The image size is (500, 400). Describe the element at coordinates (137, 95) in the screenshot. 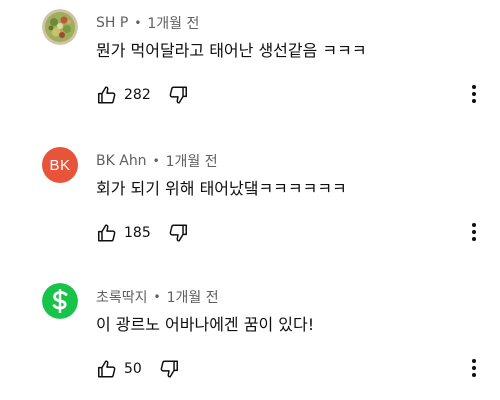

I see `like-count: 282` at that location.